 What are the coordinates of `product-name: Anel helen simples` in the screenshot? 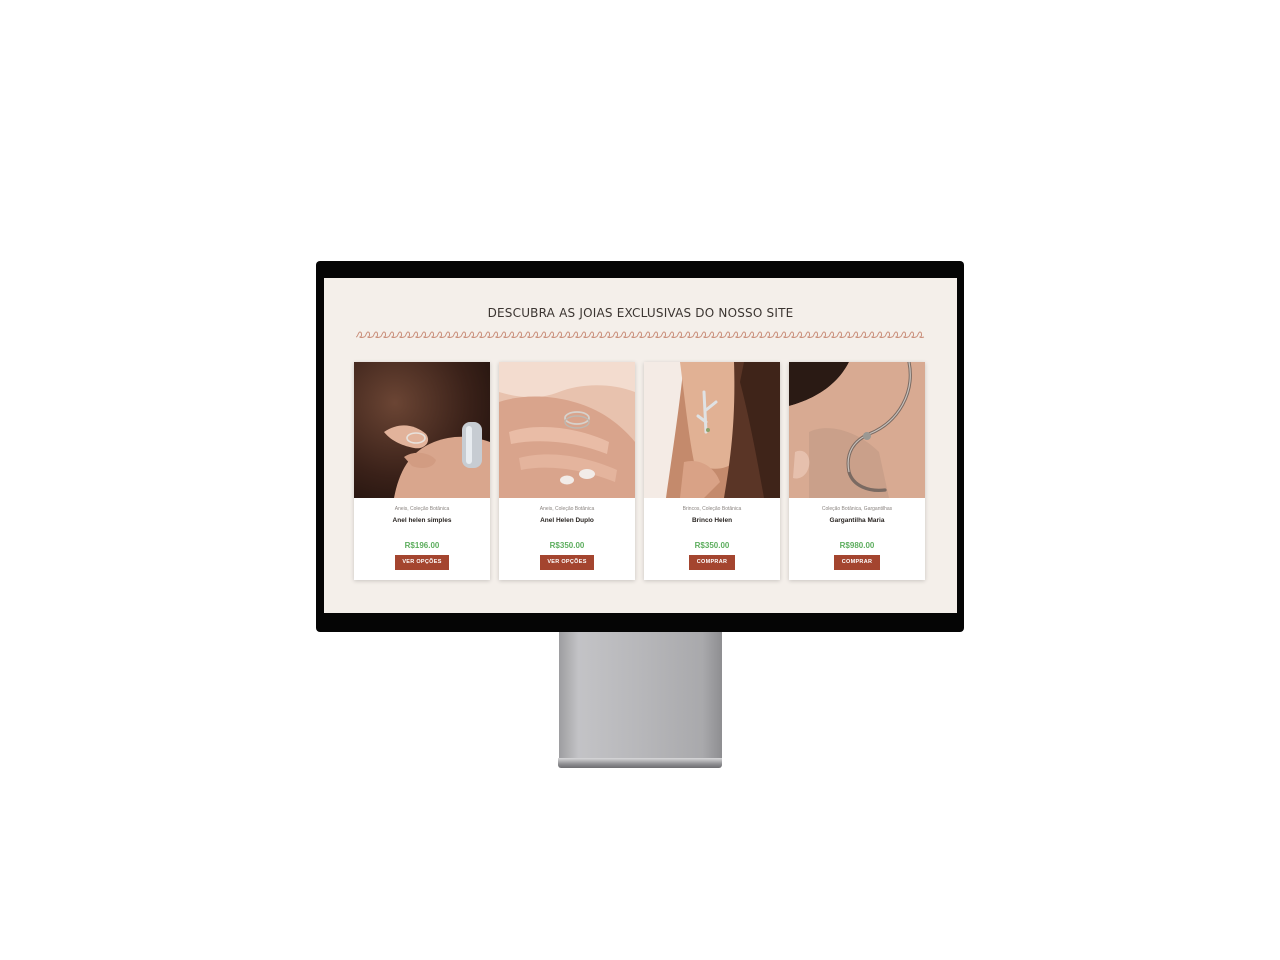 It's located at (422, 520).